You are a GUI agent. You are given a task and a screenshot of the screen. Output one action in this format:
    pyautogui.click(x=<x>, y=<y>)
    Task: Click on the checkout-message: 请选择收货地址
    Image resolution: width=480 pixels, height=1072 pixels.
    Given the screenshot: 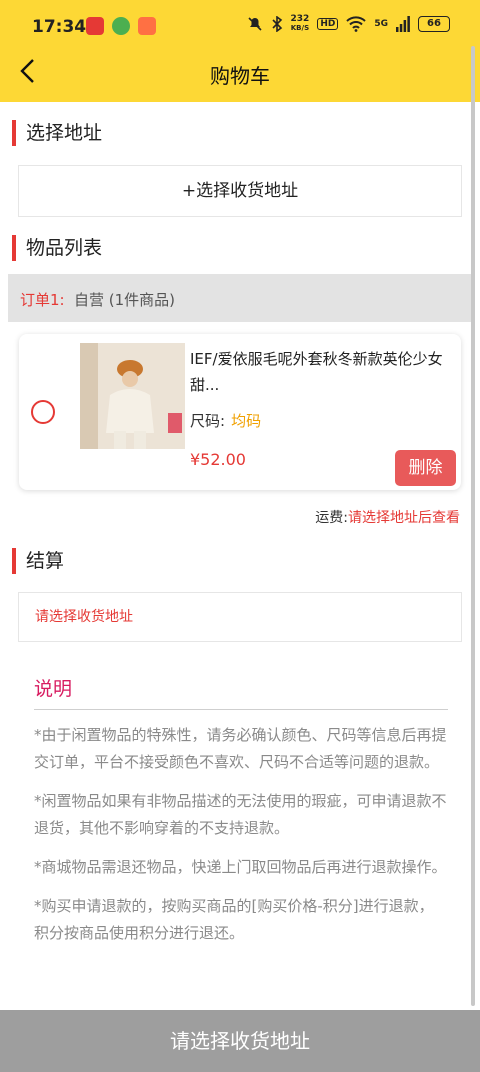 What is the action you would take?
    pyautogui.click(x=240, y=617)
    